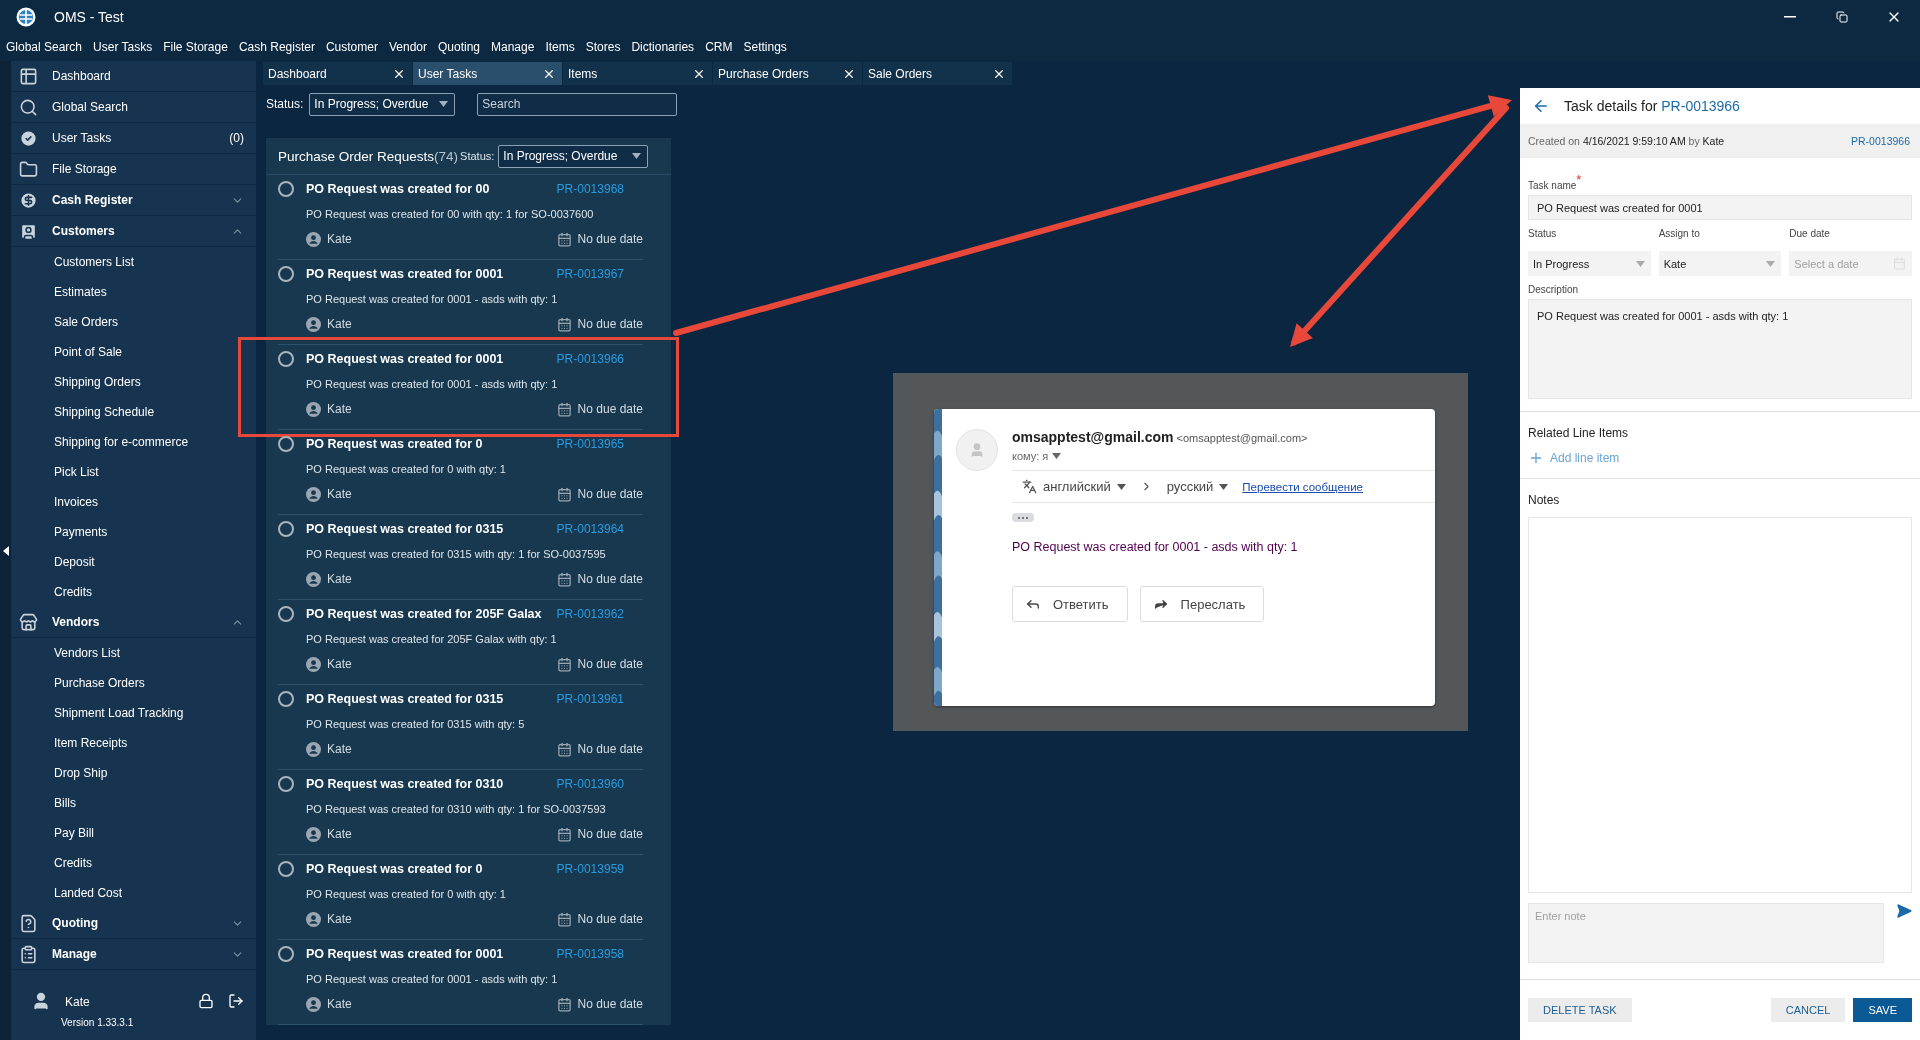 This screenshot has width=1920, height=1040. Describe the element at coordinates (133, 532) in the screenshot. I see `sidebar-subitem: Payments` at that location.